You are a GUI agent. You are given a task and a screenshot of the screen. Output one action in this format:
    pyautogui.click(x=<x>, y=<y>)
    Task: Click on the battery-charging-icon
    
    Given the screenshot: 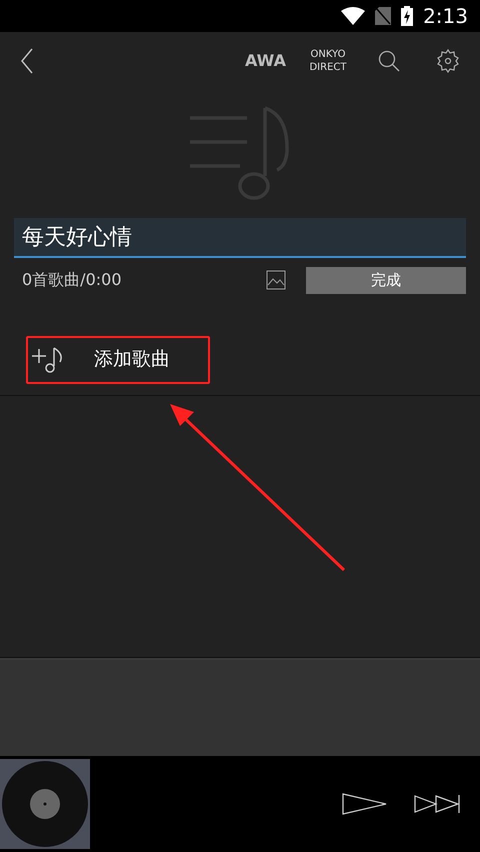 What is the action you would take?
    pyautogui.click(x=407, y=16)
    